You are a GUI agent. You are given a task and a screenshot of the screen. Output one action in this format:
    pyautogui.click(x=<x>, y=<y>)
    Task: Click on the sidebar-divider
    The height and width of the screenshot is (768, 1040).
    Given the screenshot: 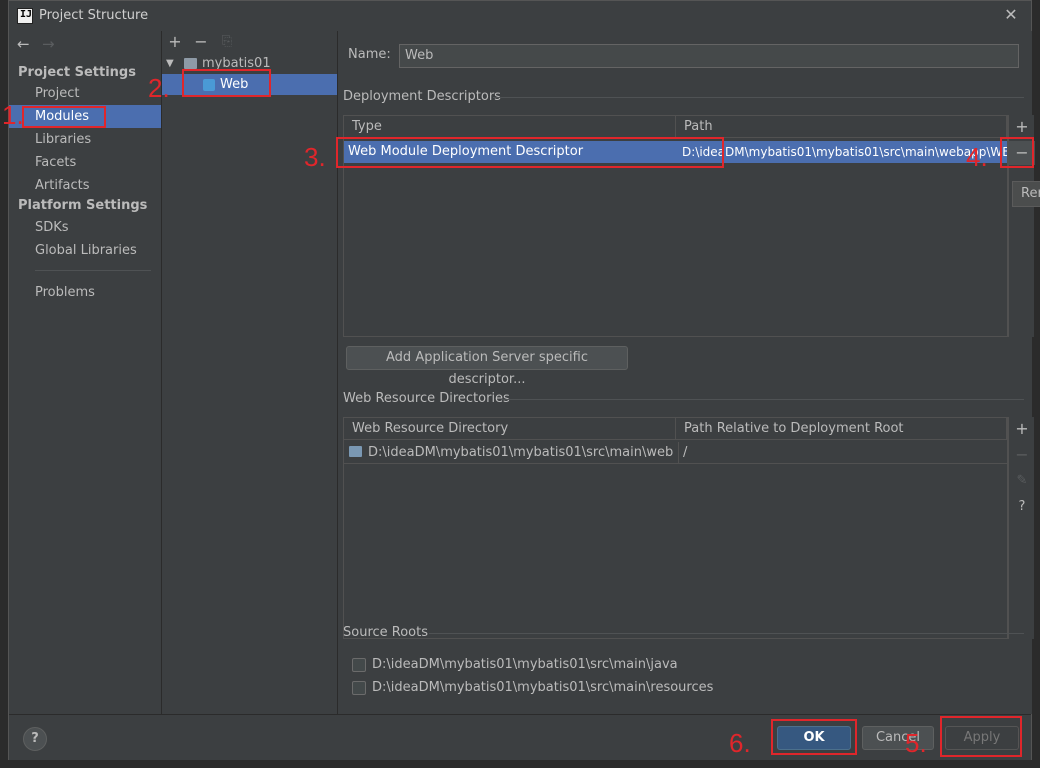 What is the action you would take?
    pyautogui.click(x=93, y=270)
    